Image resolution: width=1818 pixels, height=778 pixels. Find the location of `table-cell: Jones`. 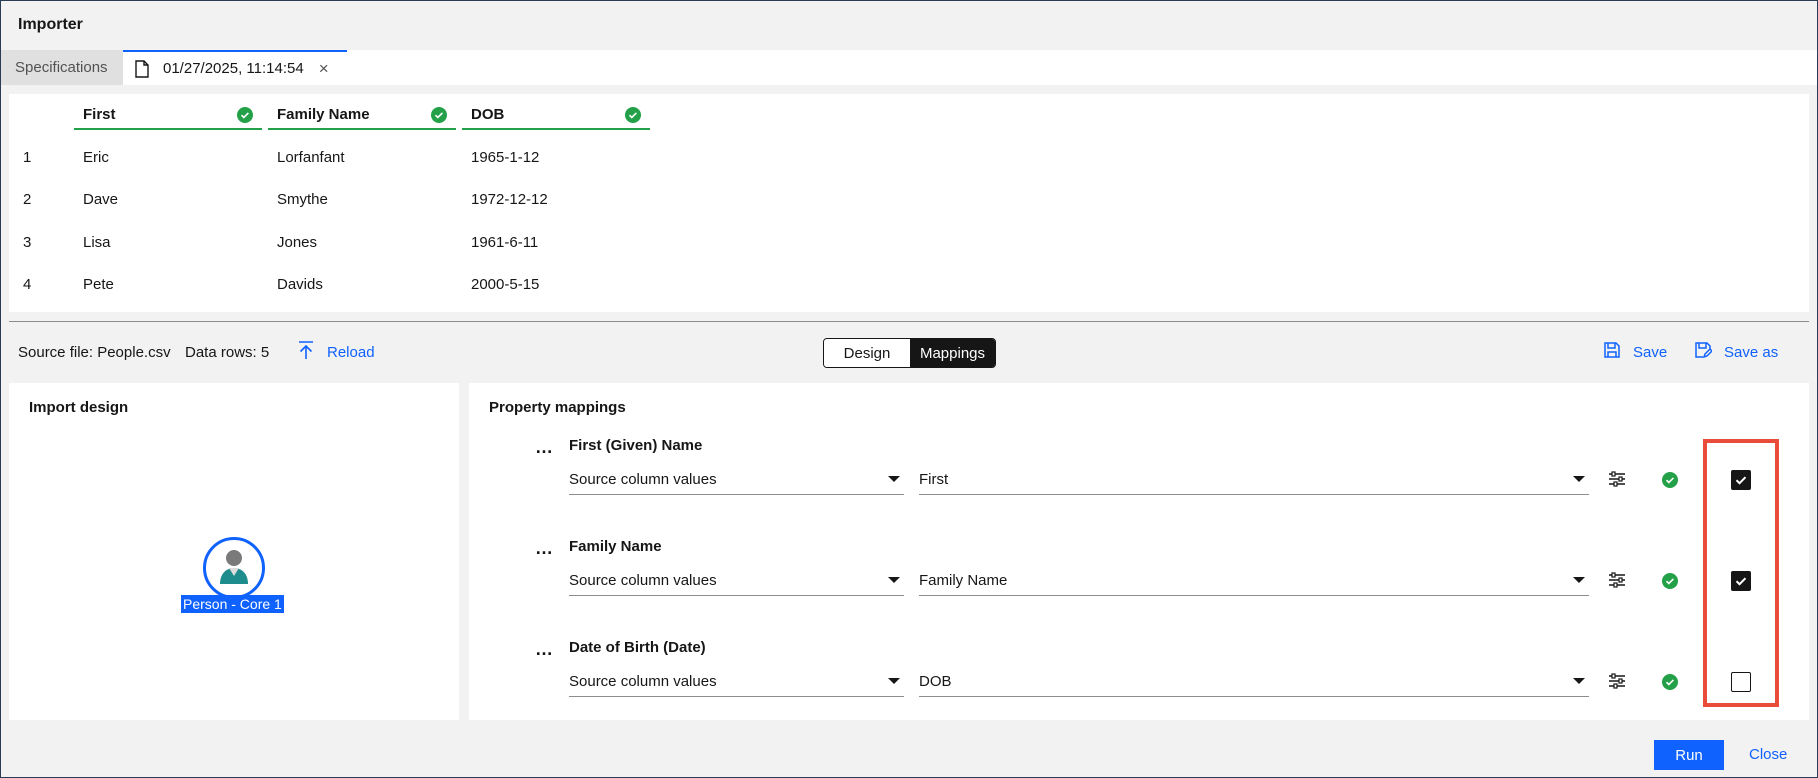

table-cell: Jones is located at coordinates (297, 242).